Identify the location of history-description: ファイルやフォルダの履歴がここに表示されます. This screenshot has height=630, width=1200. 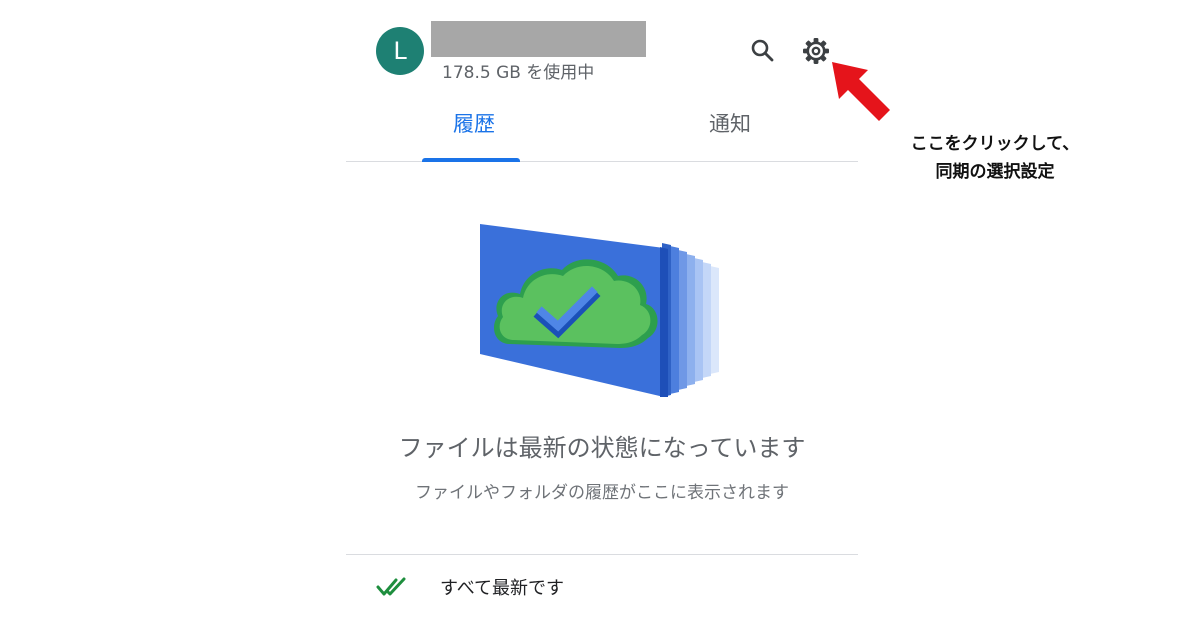
(602, 493).